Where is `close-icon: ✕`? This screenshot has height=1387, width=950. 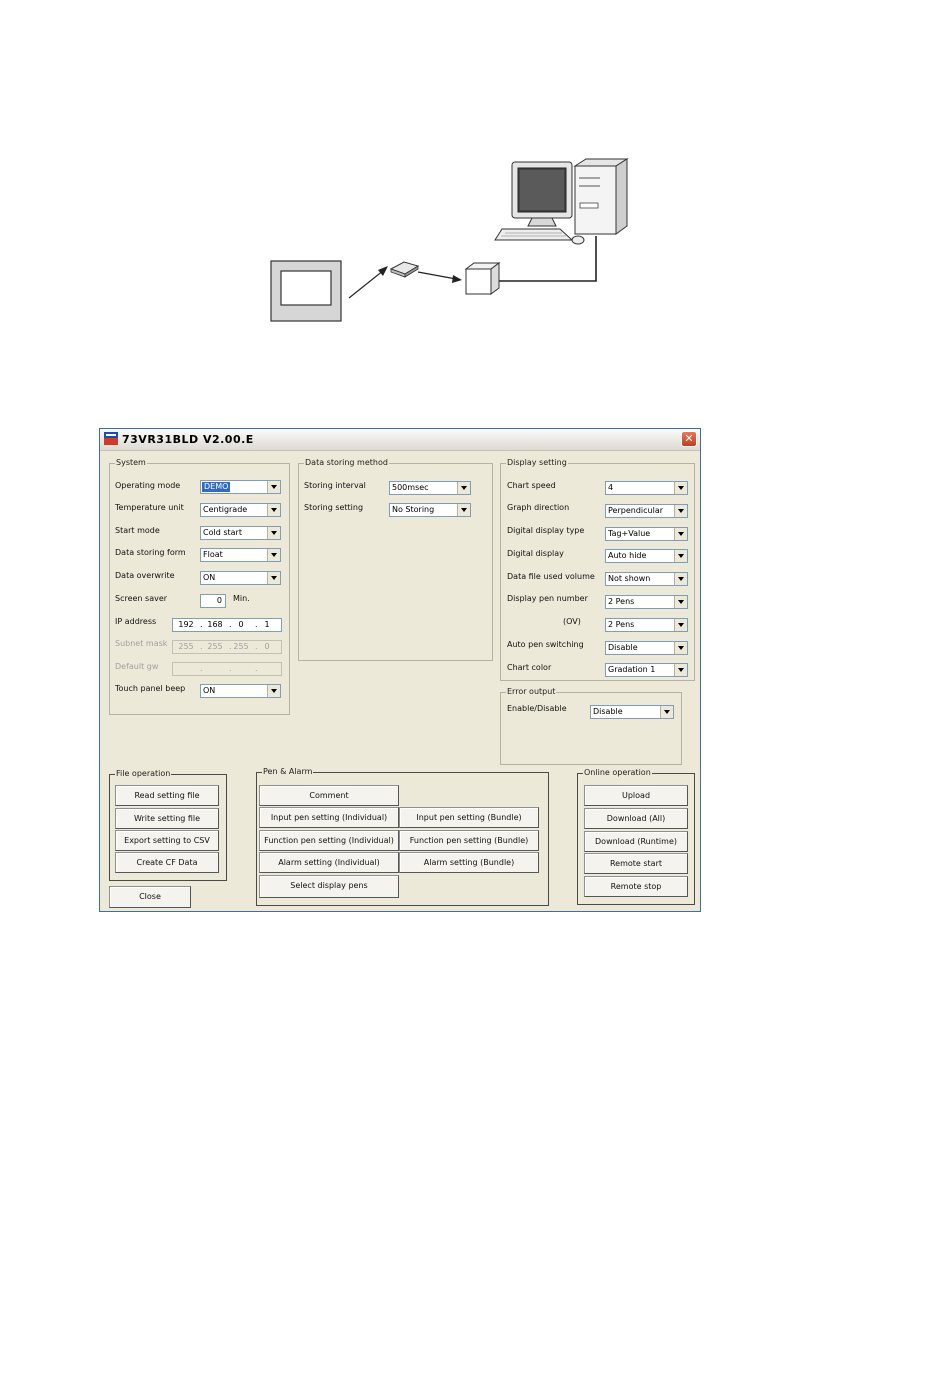
close-icon: ✕ is located at coordinates (689, 438).